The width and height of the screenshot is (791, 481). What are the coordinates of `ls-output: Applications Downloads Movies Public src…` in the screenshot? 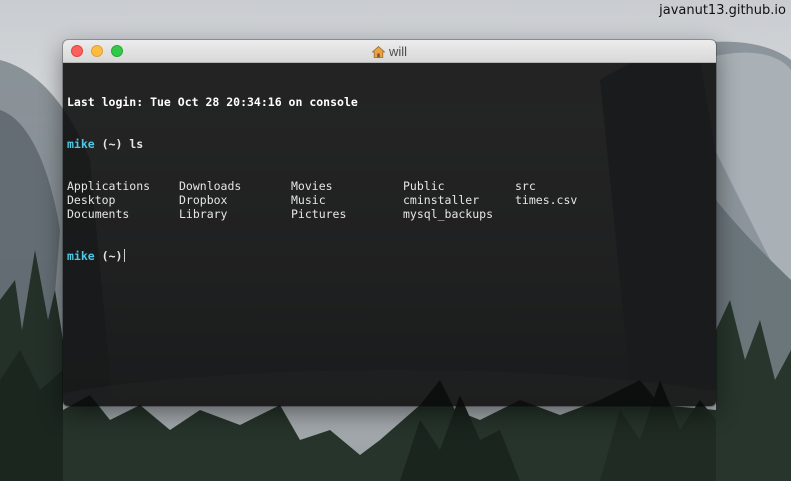 It's located at (389, 200).